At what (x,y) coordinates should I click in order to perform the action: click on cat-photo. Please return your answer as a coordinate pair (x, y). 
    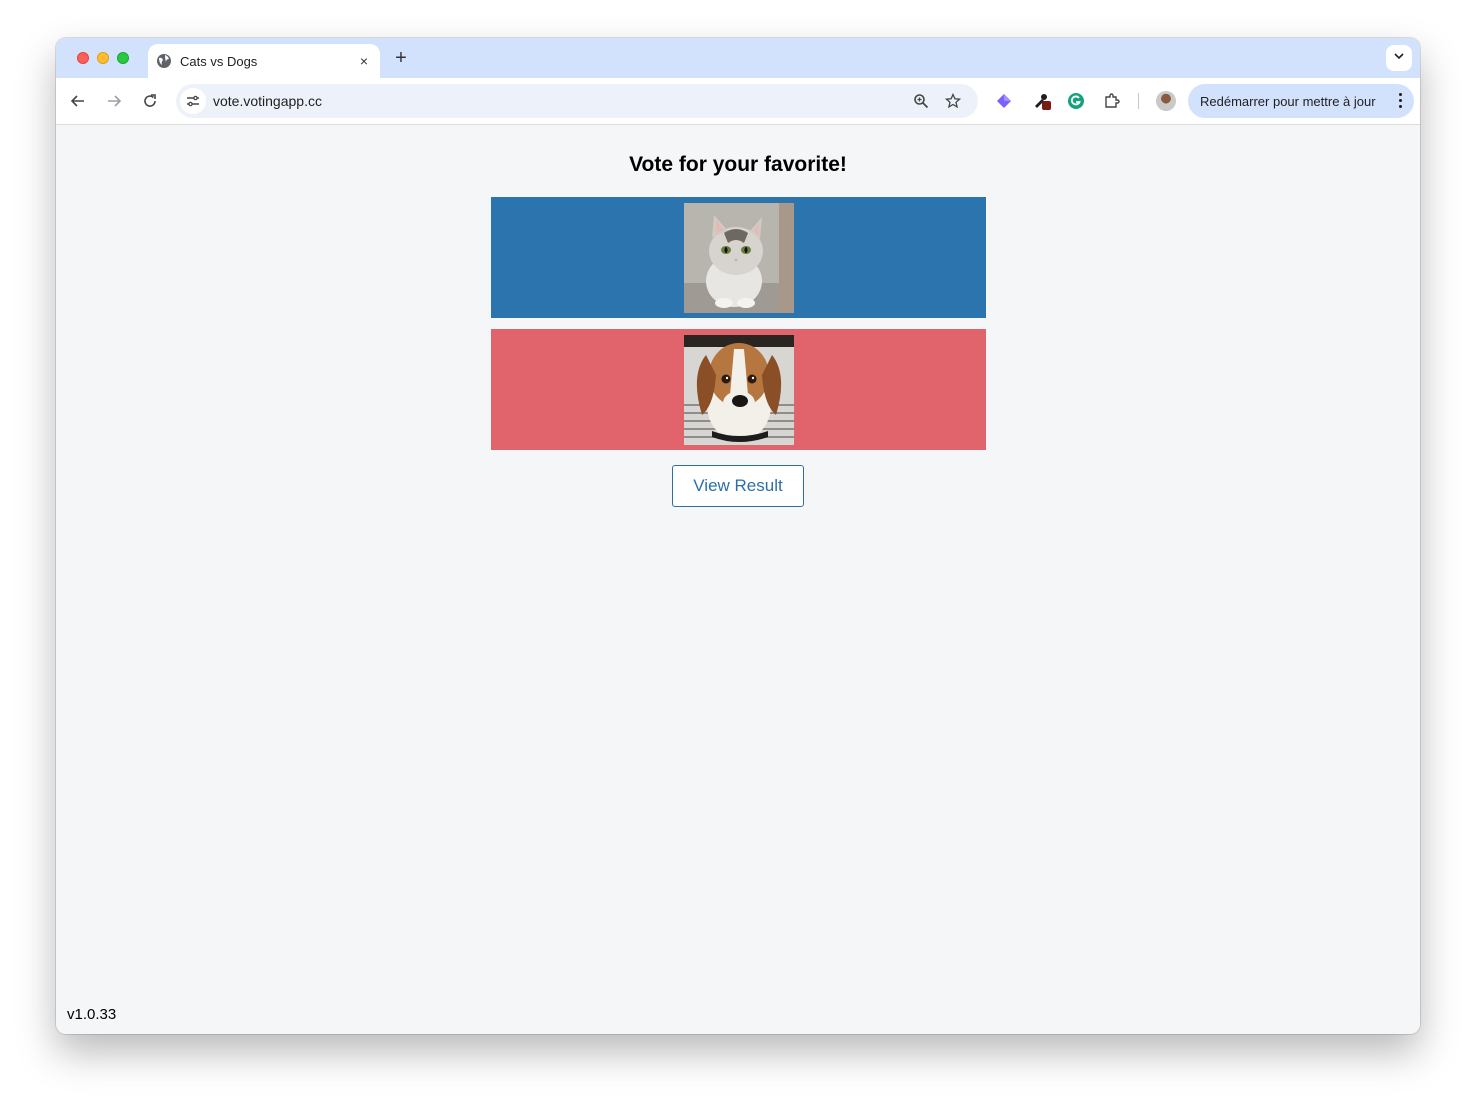
    Looking at the image, I should click on (738, 257).